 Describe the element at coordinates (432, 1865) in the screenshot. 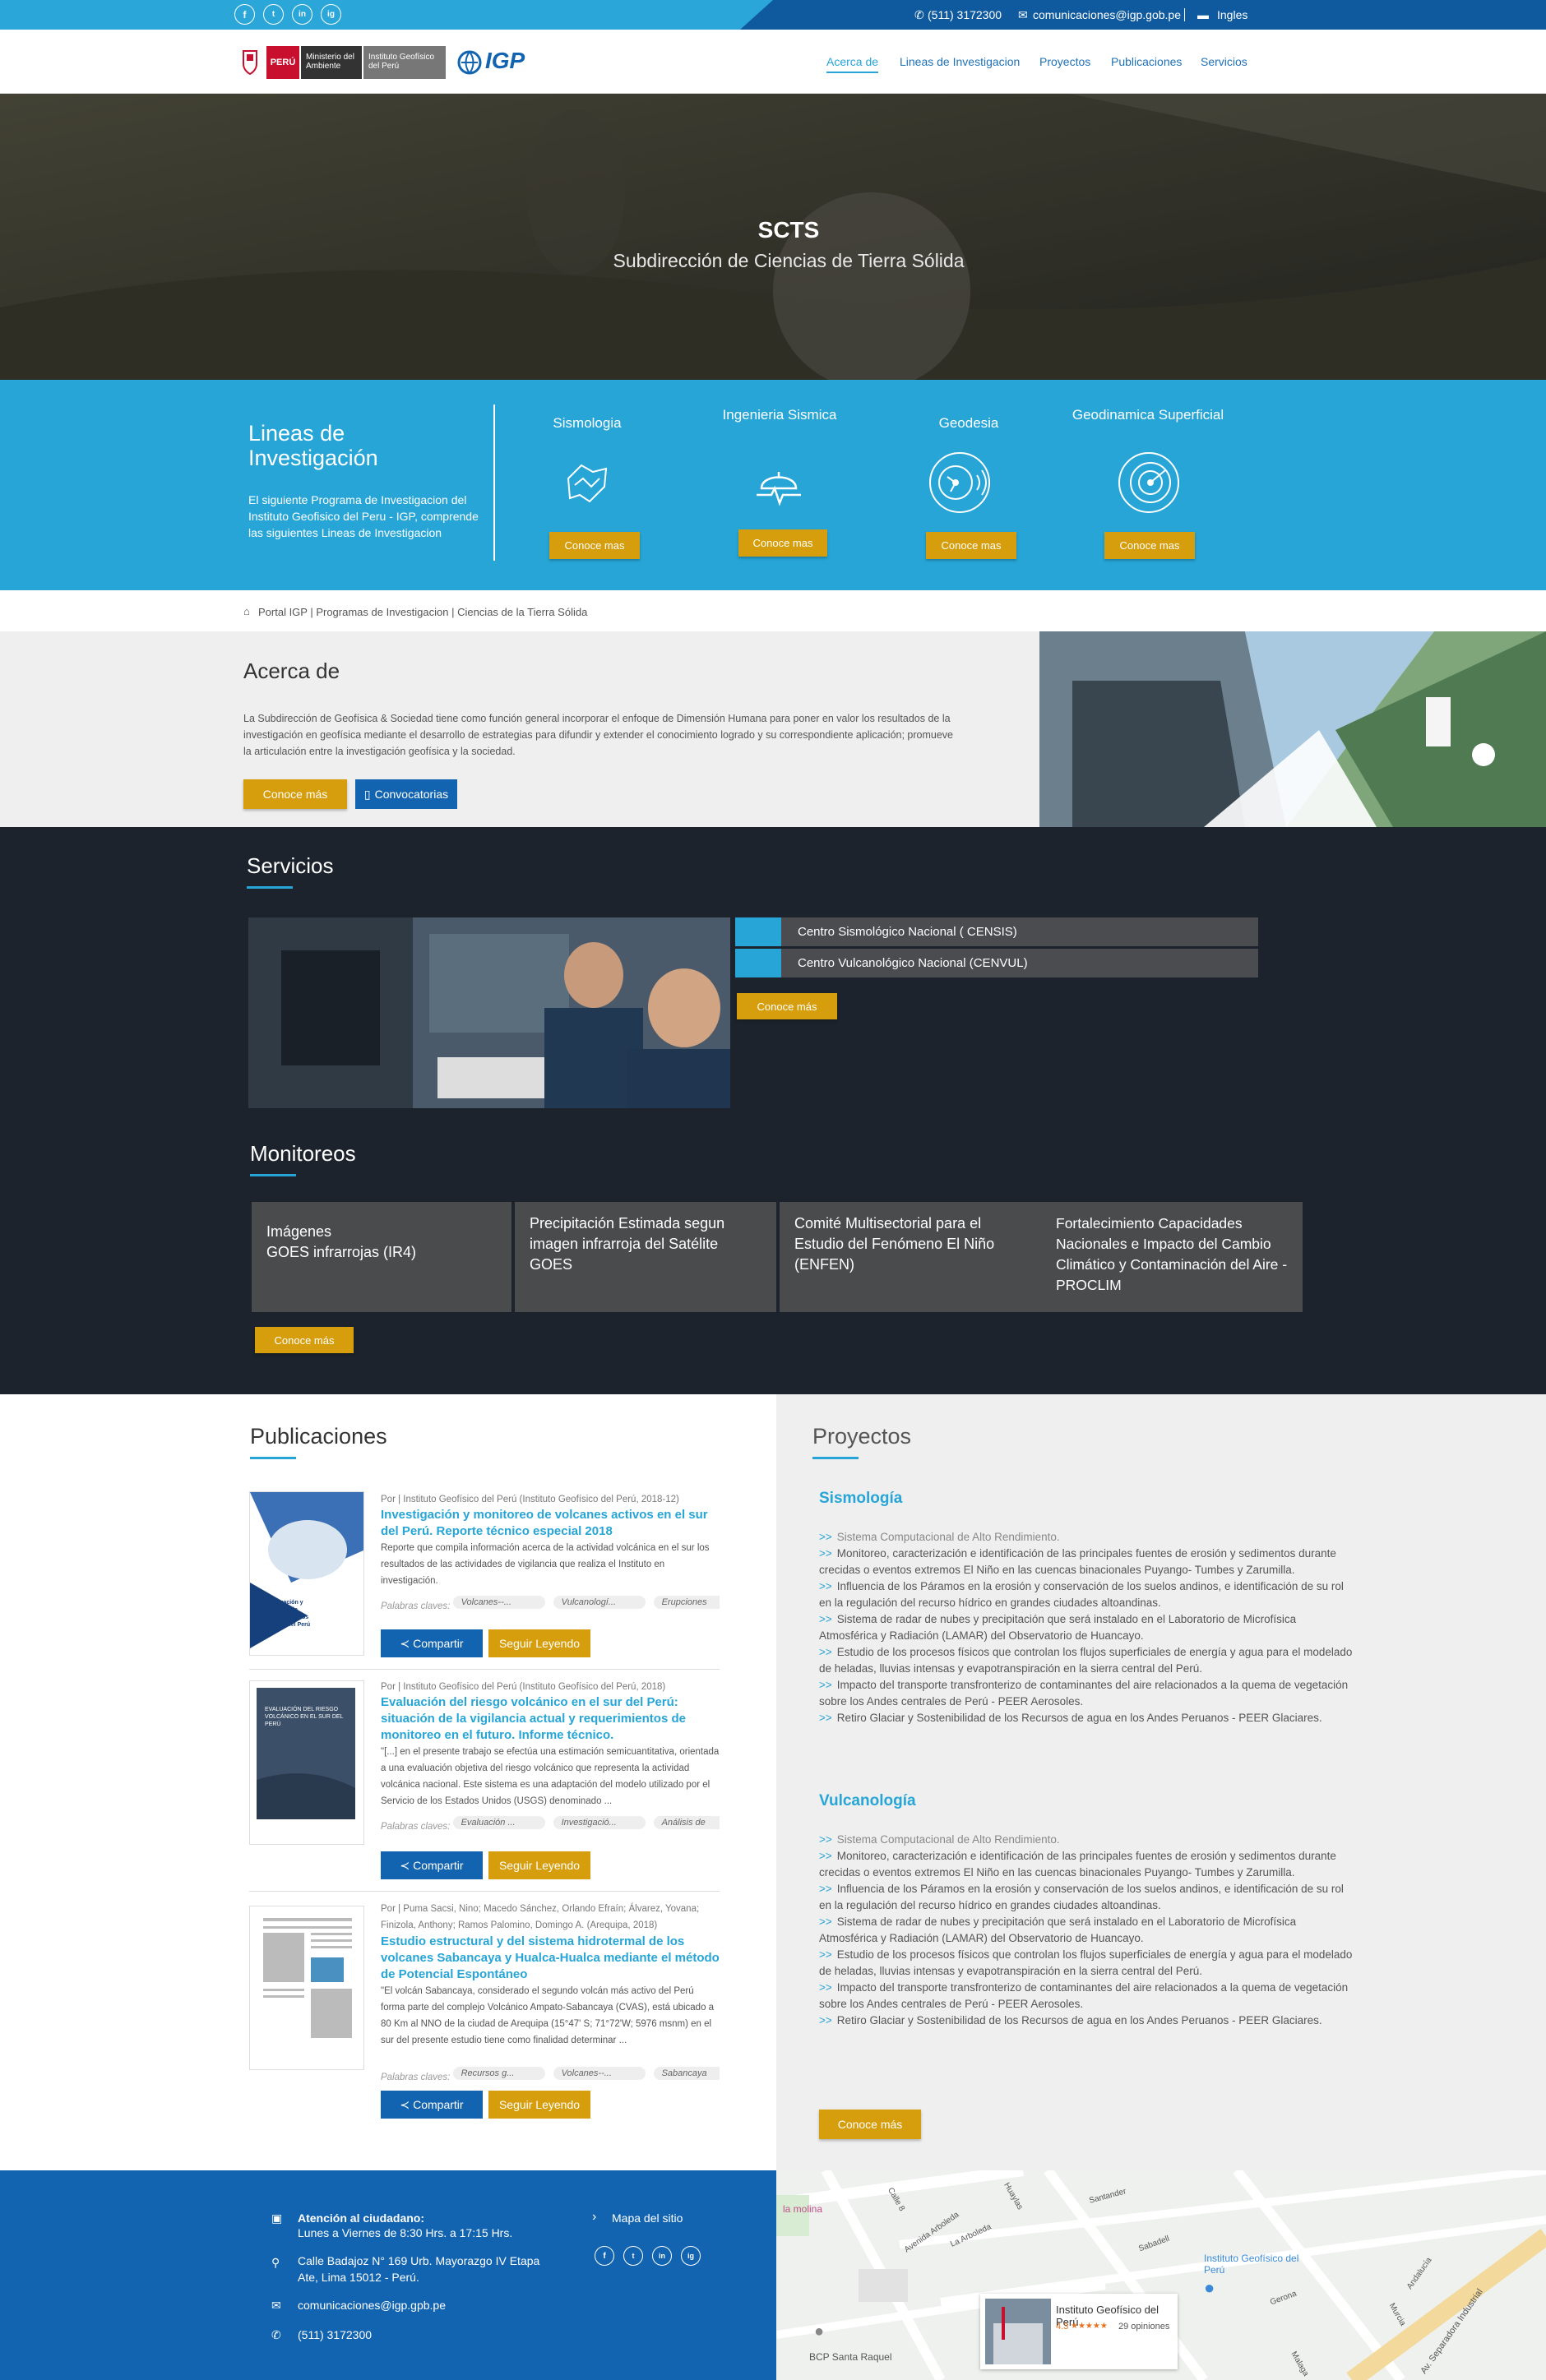

I see `publication-2-share-button: ≺ Compartir` at that location.